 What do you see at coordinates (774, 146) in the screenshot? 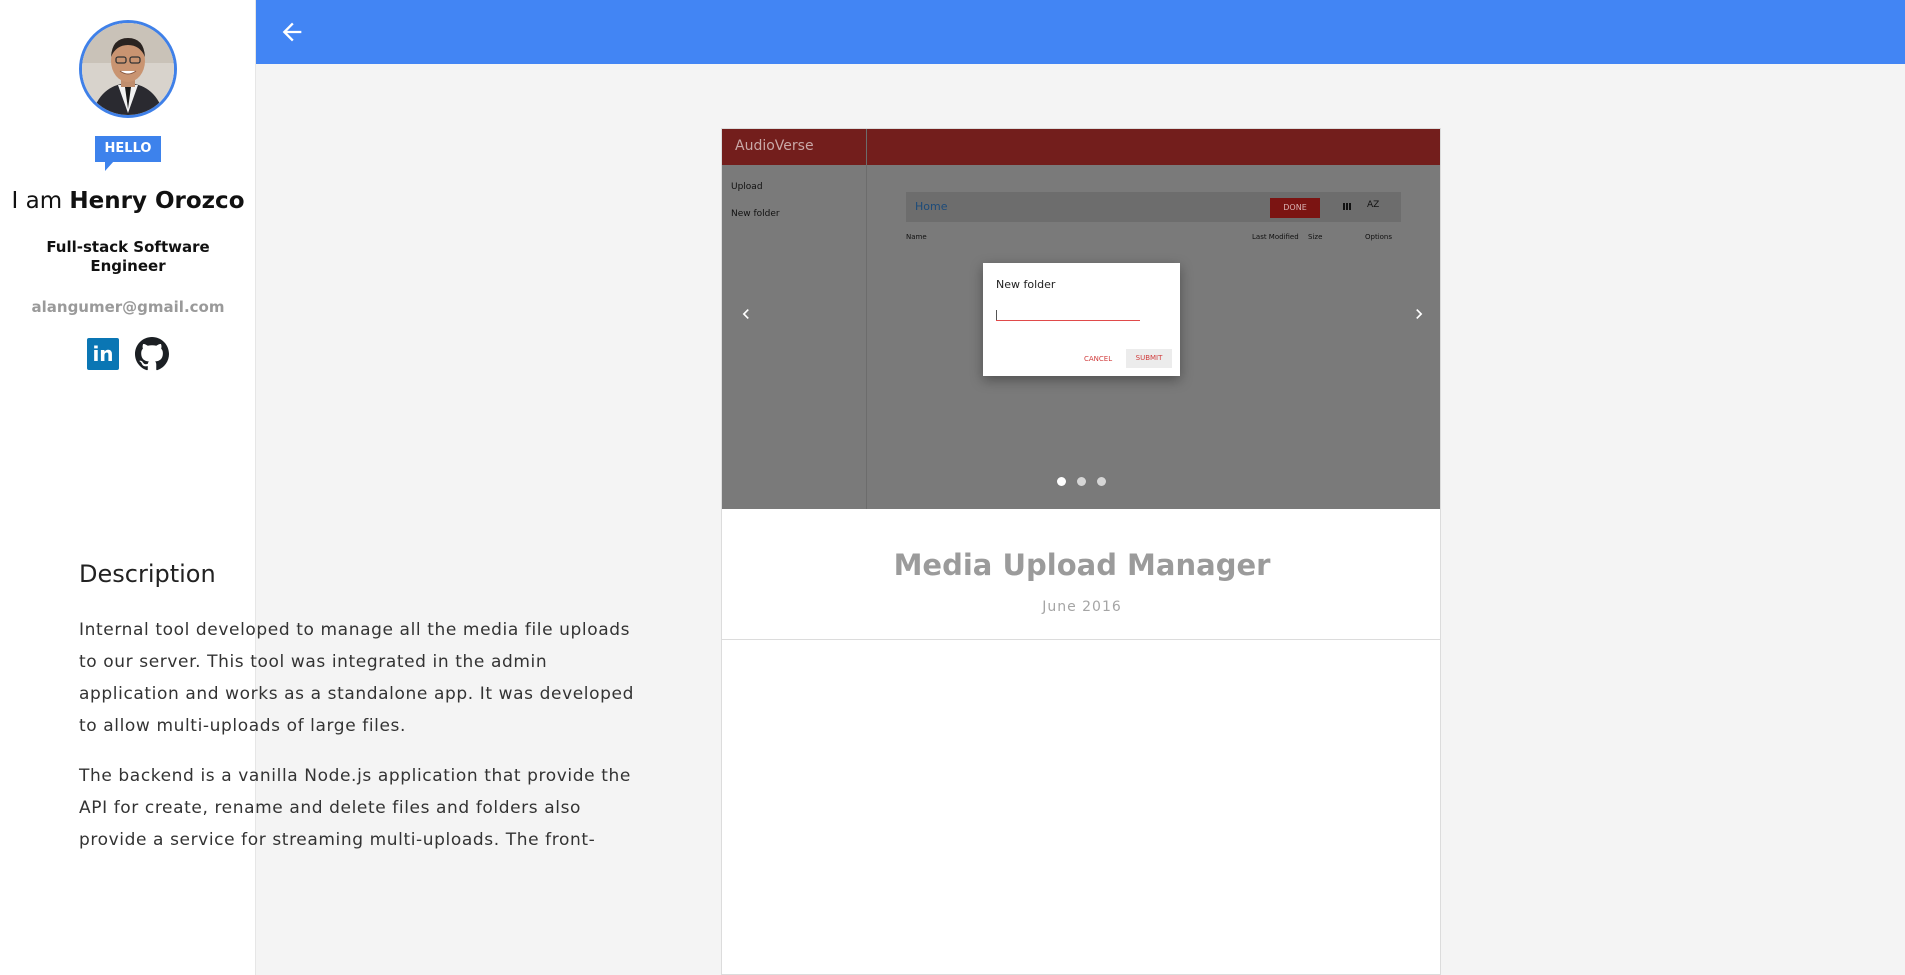
I see `screenshot-brand: AudioVerse` at bounding box center [774, 146].